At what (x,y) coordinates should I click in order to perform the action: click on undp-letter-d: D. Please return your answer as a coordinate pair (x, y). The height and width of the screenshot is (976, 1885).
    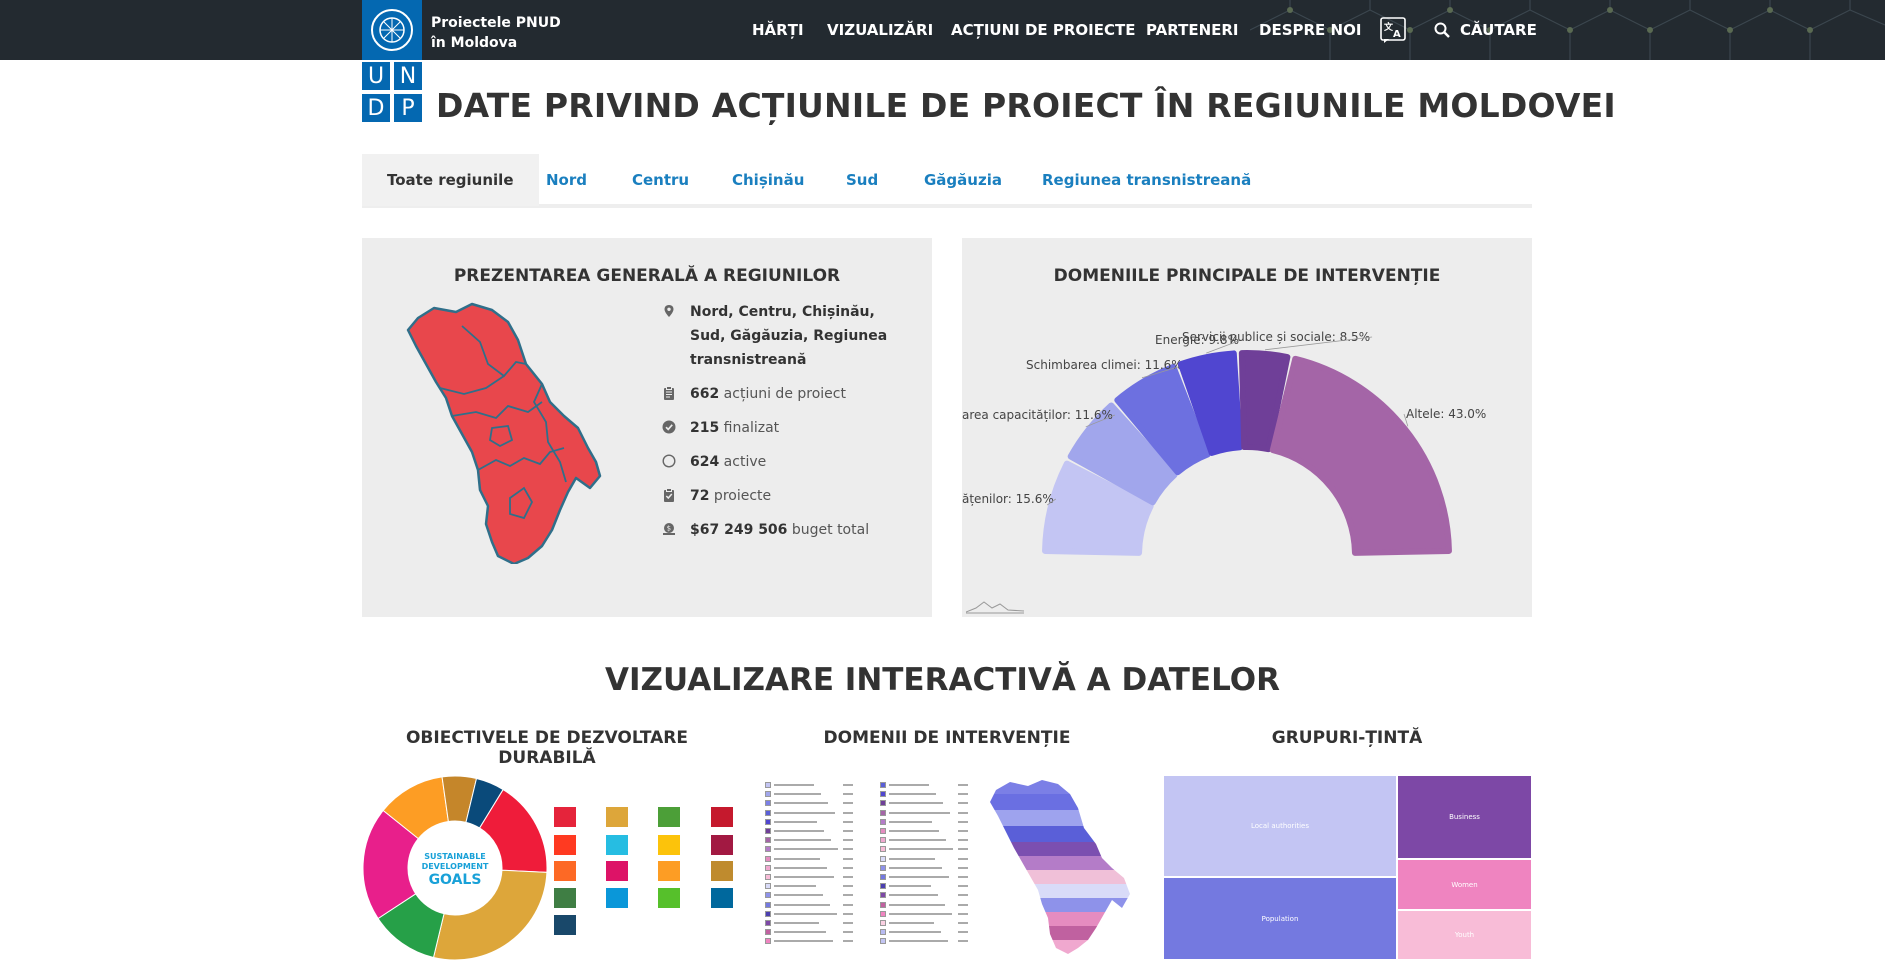
    Looking at the image, I should click on (376, 108).